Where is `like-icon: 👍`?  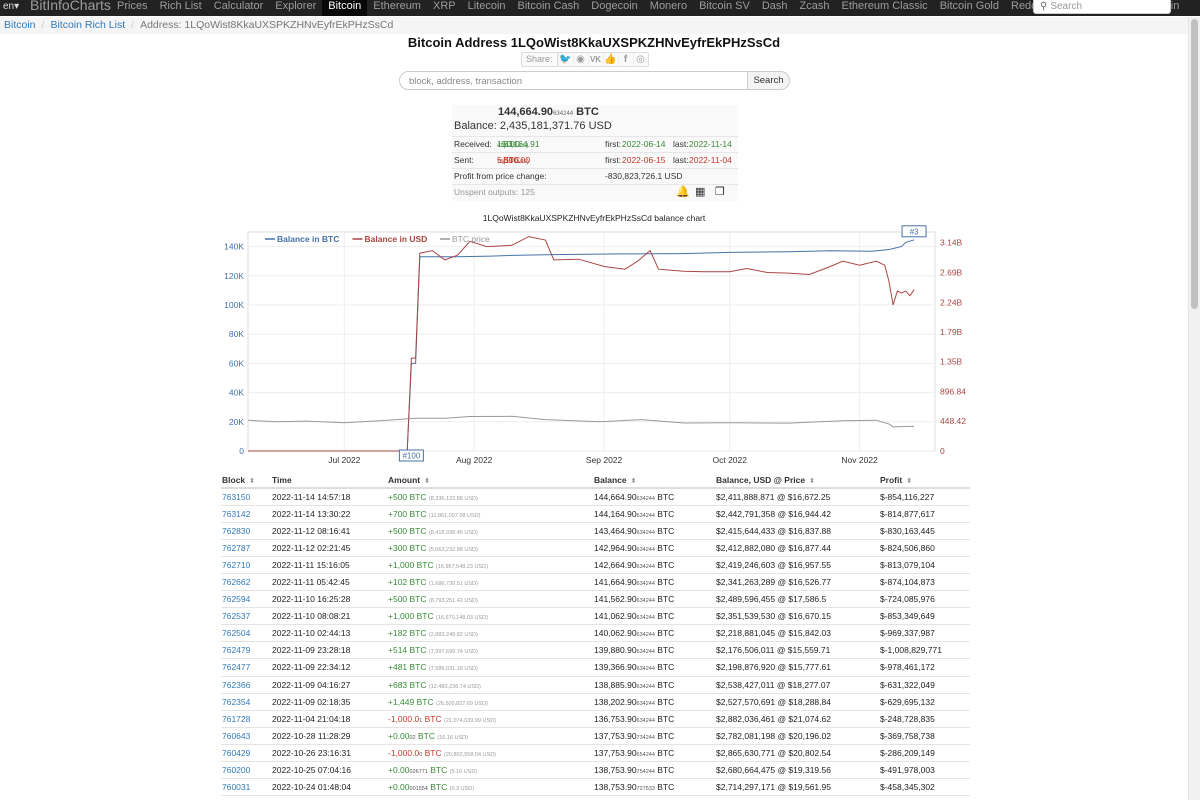
like-icon: 👍 is located at coordinates (610, 59).